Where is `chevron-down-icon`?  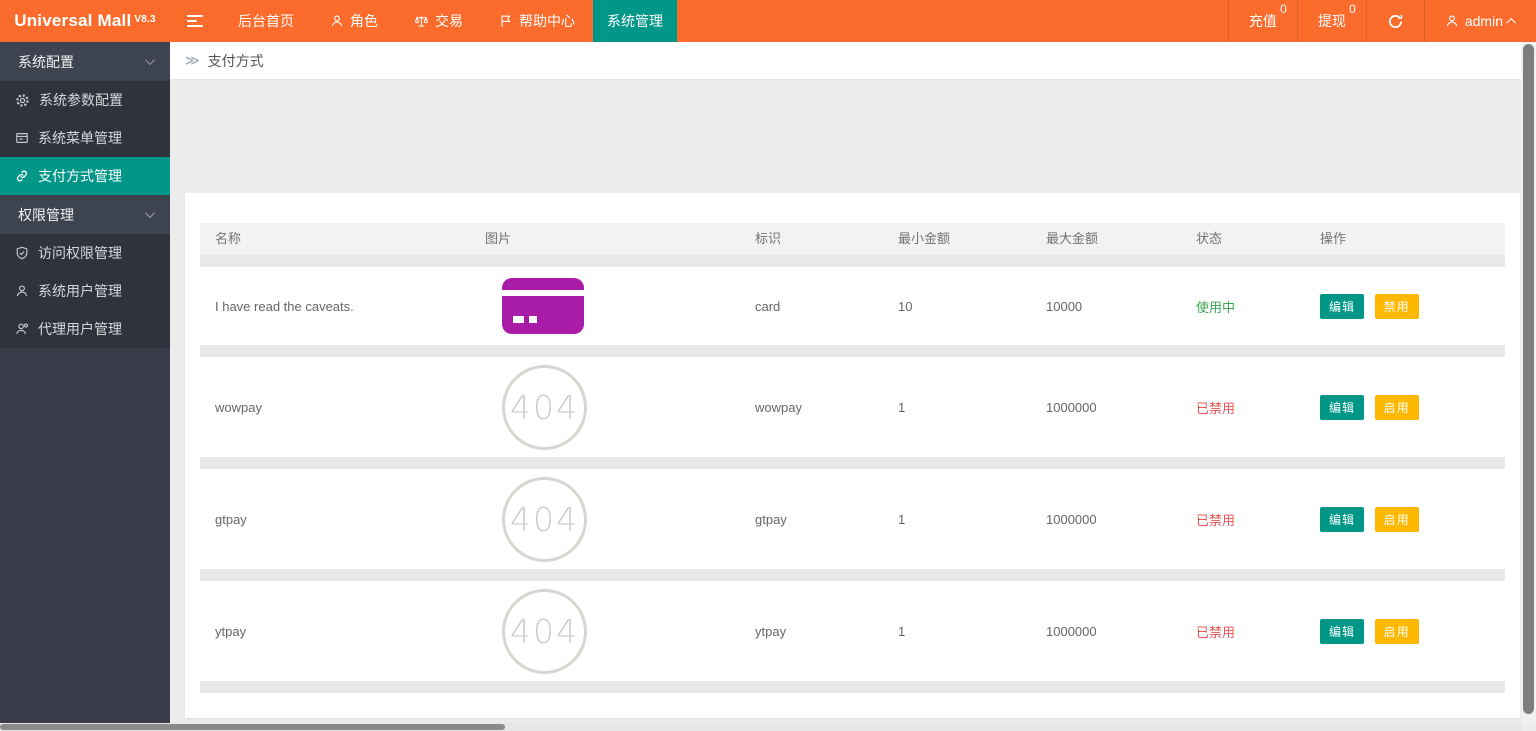 chevron-down-icon is located at coordinates (149, 60).